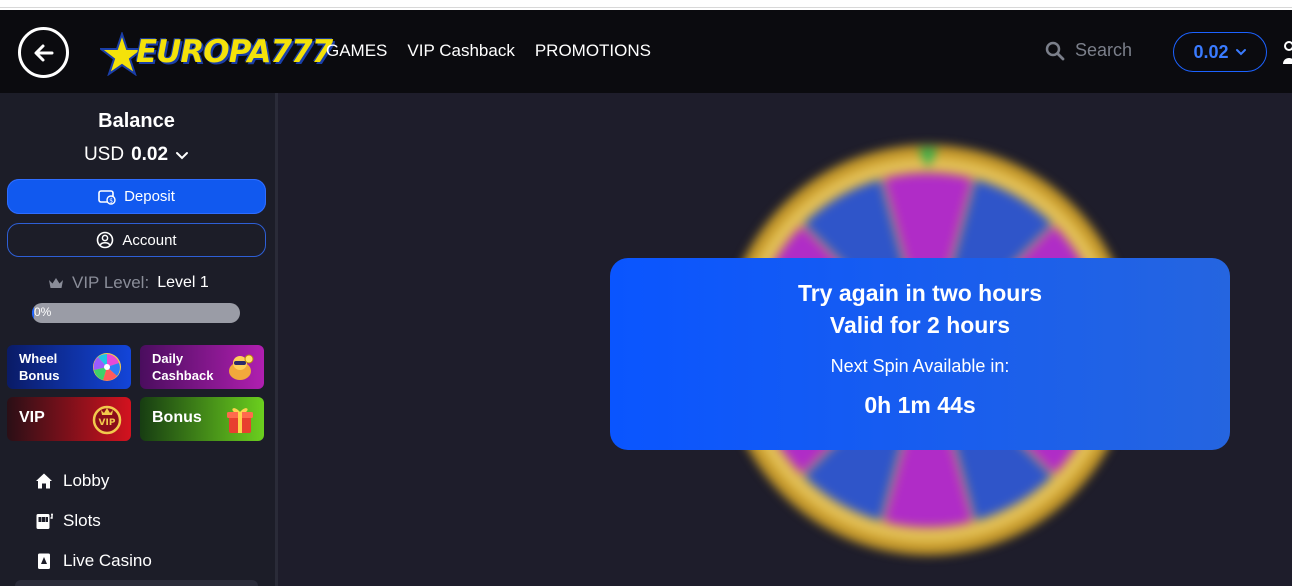 This screenshot has height=586, width=1292. I want to click on modal-title: Try again in two hours, so click(920, 293).